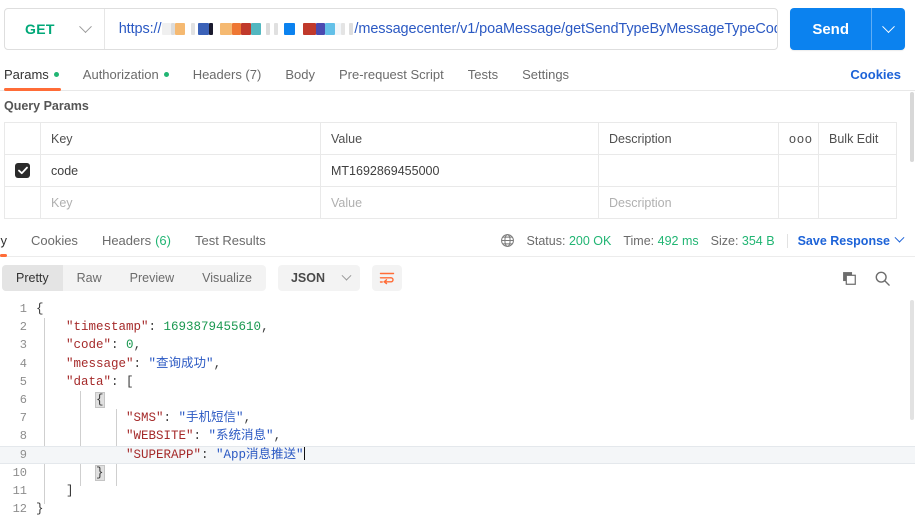 The image size is (915, 522). Describe the element at coordinates (569, 241) in the screenshot. I see `status-item: Status: 200 OK` at that location.